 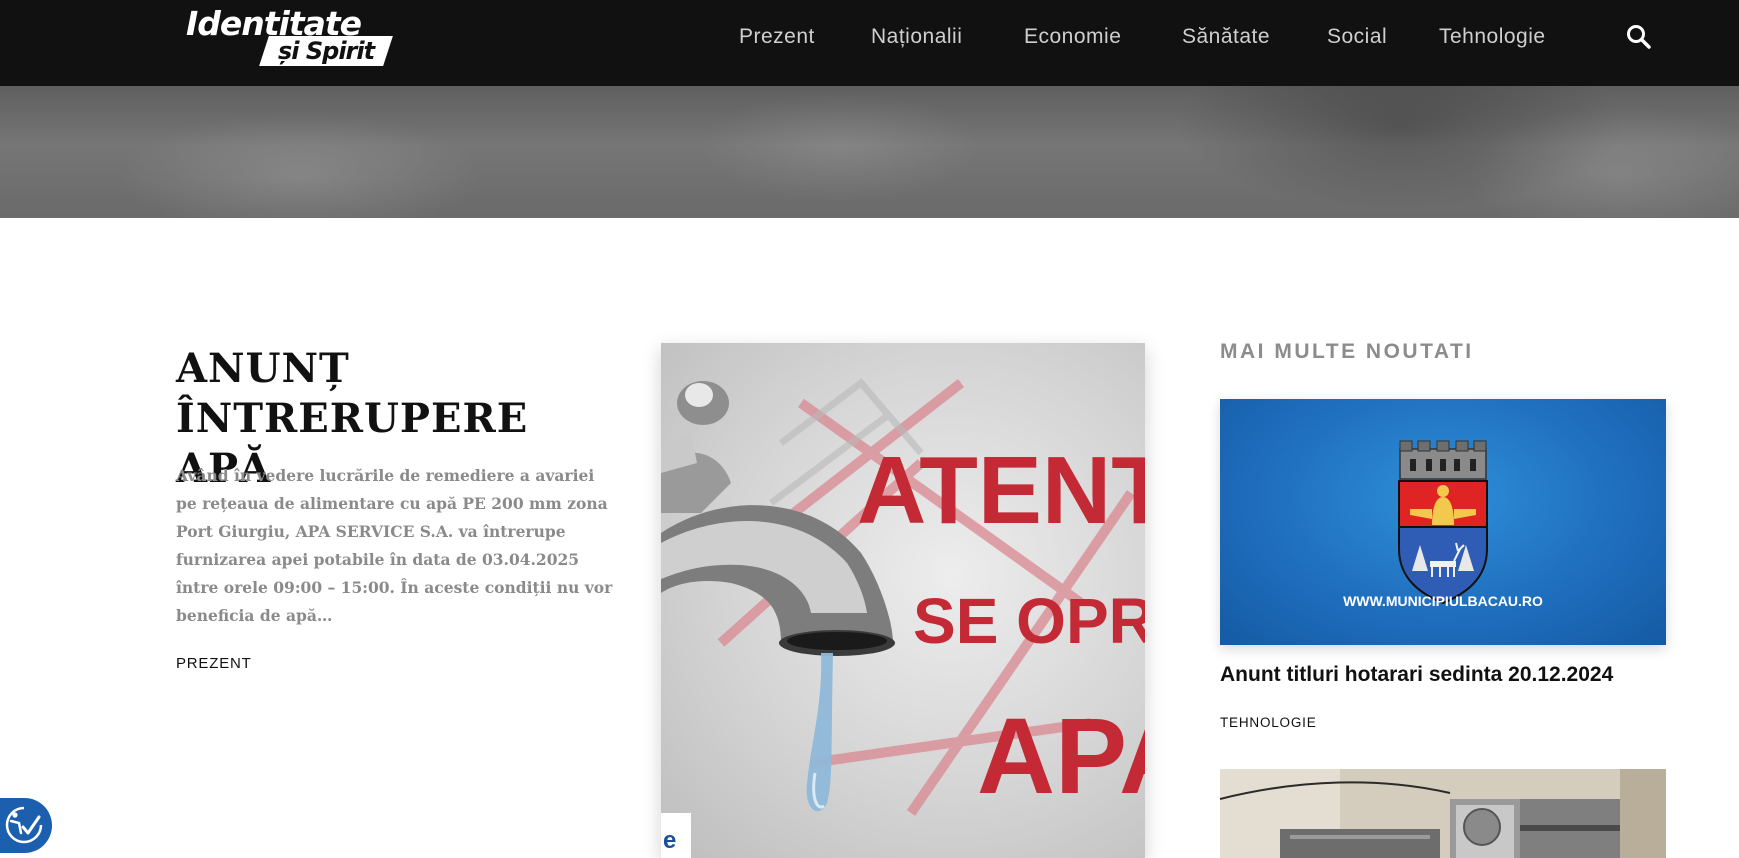 What do you see at coordinates (1443, 601) in the screenshot?
I see `sidebar-image-caption: WWW.MUNICIPIULBACAU.RO` at bounding box center [1443, 601].